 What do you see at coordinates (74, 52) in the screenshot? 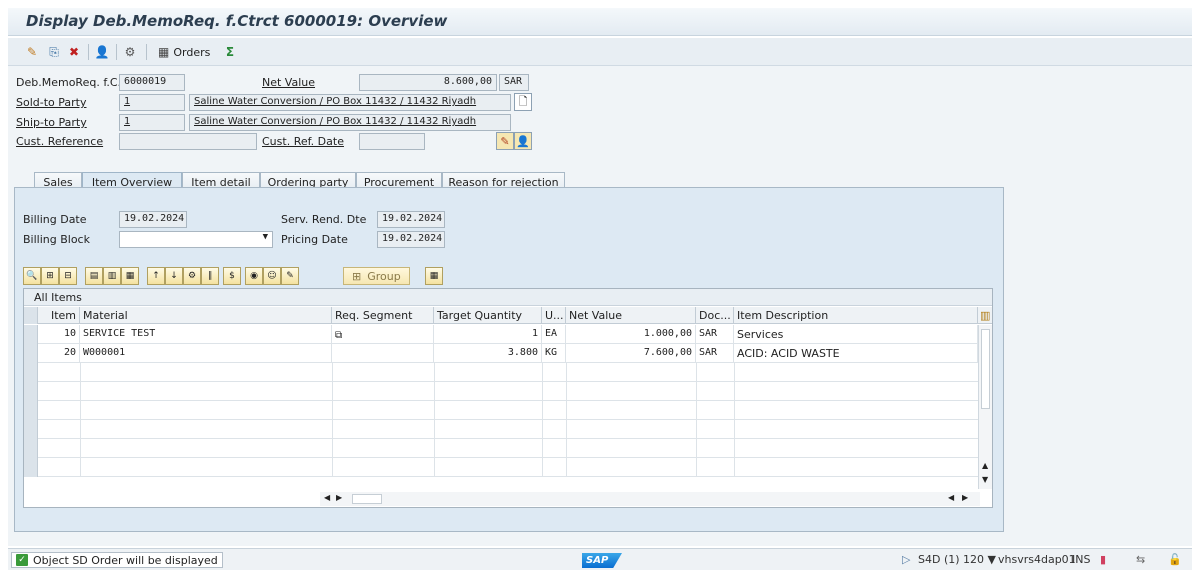
I see `delete-icon: ✖` at bounding box center [74, 52].